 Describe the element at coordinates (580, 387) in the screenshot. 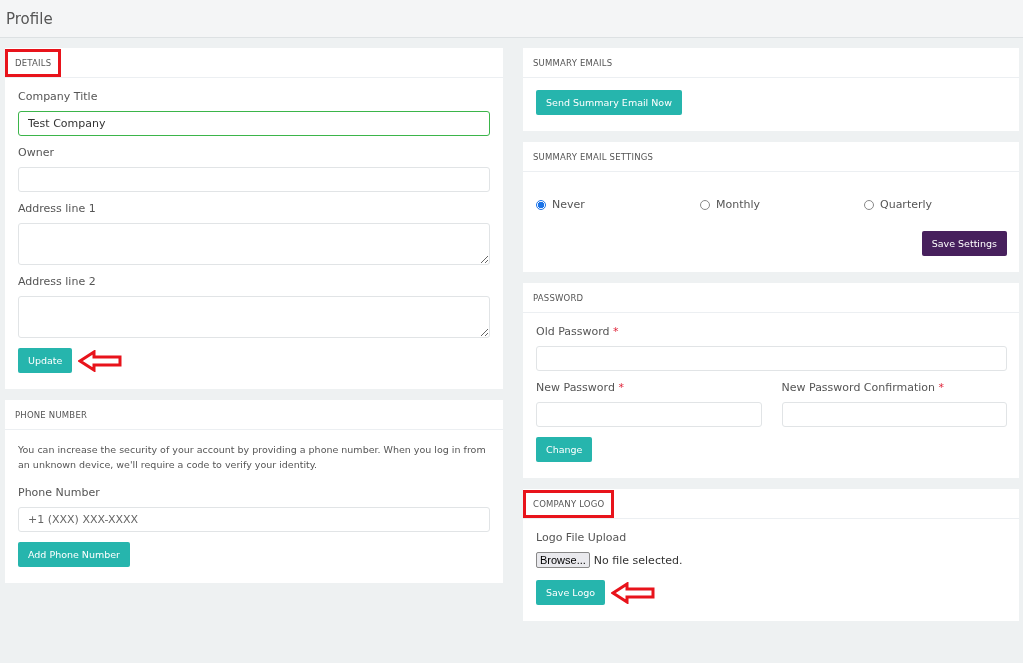

I see `field-label: New Password *` at that location.